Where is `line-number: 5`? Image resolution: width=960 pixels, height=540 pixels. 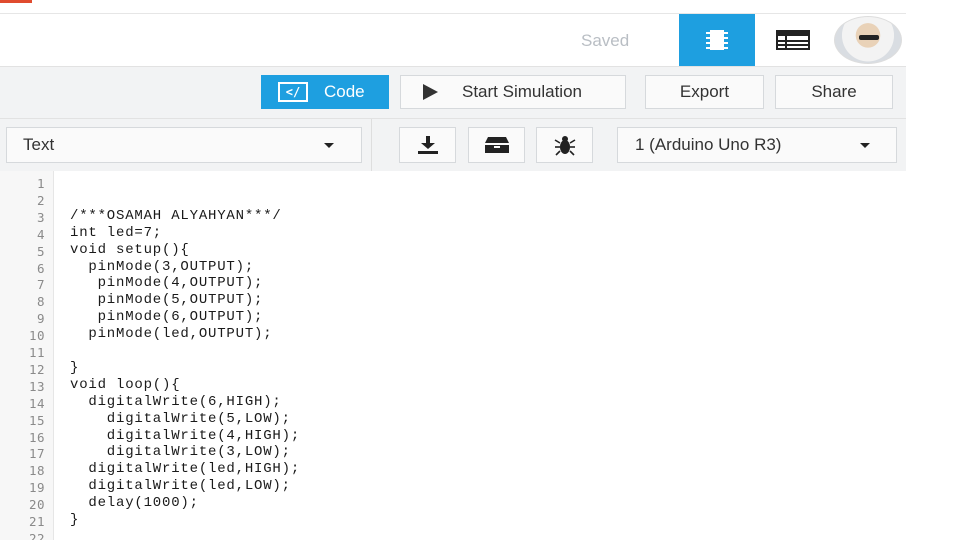 line-number: 5 is located at coordinates (40, 251).